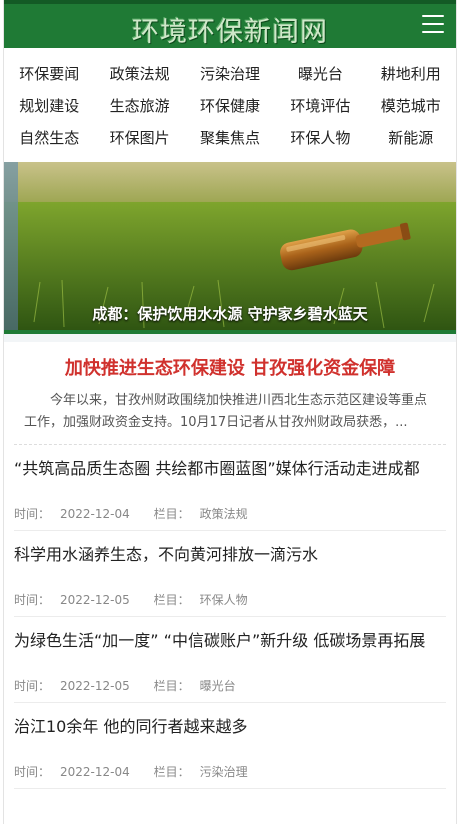 The image size is (460, 824). I want to click on news-title: “共筑高品质生态圈 共绘都市圈蓝图”媒体行活动走进成都, so click(230, 480).